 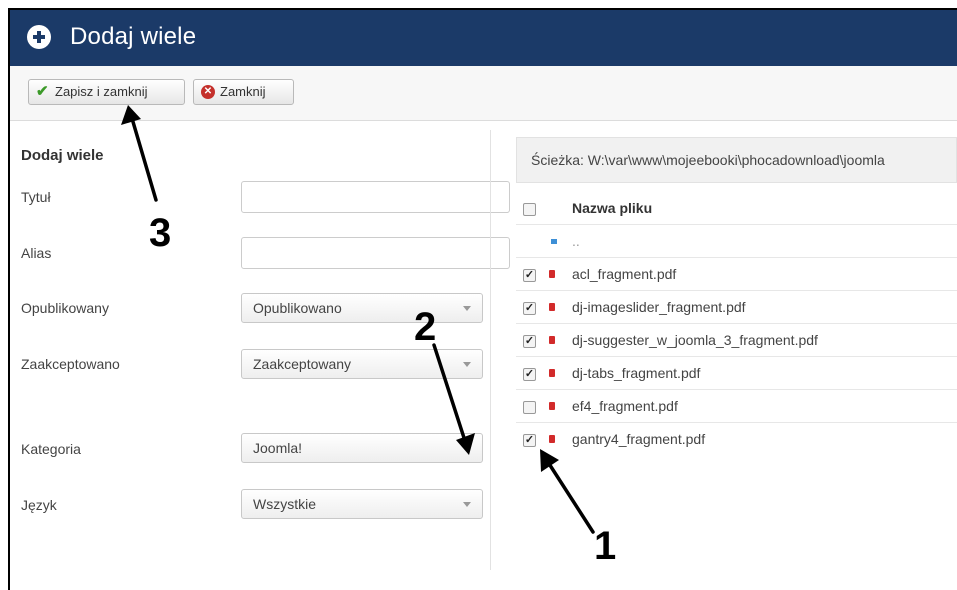 What do you see at coordinates (569, 495) in the screenshot?
I see `arrow-1-line` at bounding box center [569, 495].